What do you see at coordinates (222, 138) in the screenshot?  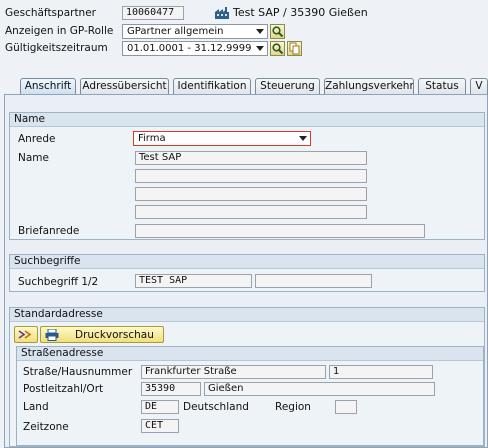 I see `anrede-dropdown: Firma` at bounding box center [222, 138].